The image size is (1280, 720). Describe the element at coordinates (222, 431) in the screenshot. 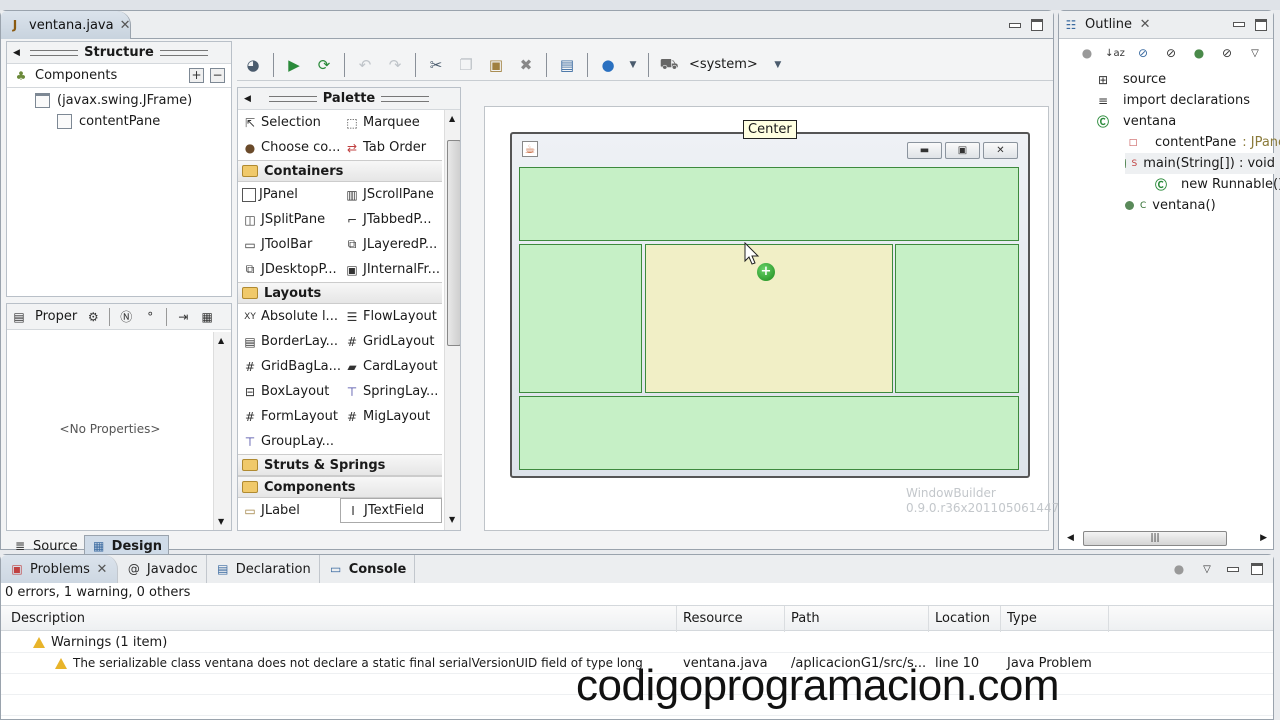

I see `properties-scrollbar: ▲ ▼` at that location.